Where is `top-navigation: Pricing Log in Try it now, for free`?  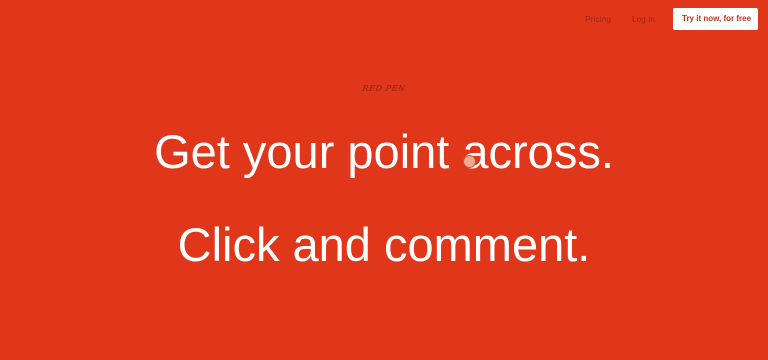 top-navigation: Pricing Log in Try it now, for free is located at coordinates (671, 19).